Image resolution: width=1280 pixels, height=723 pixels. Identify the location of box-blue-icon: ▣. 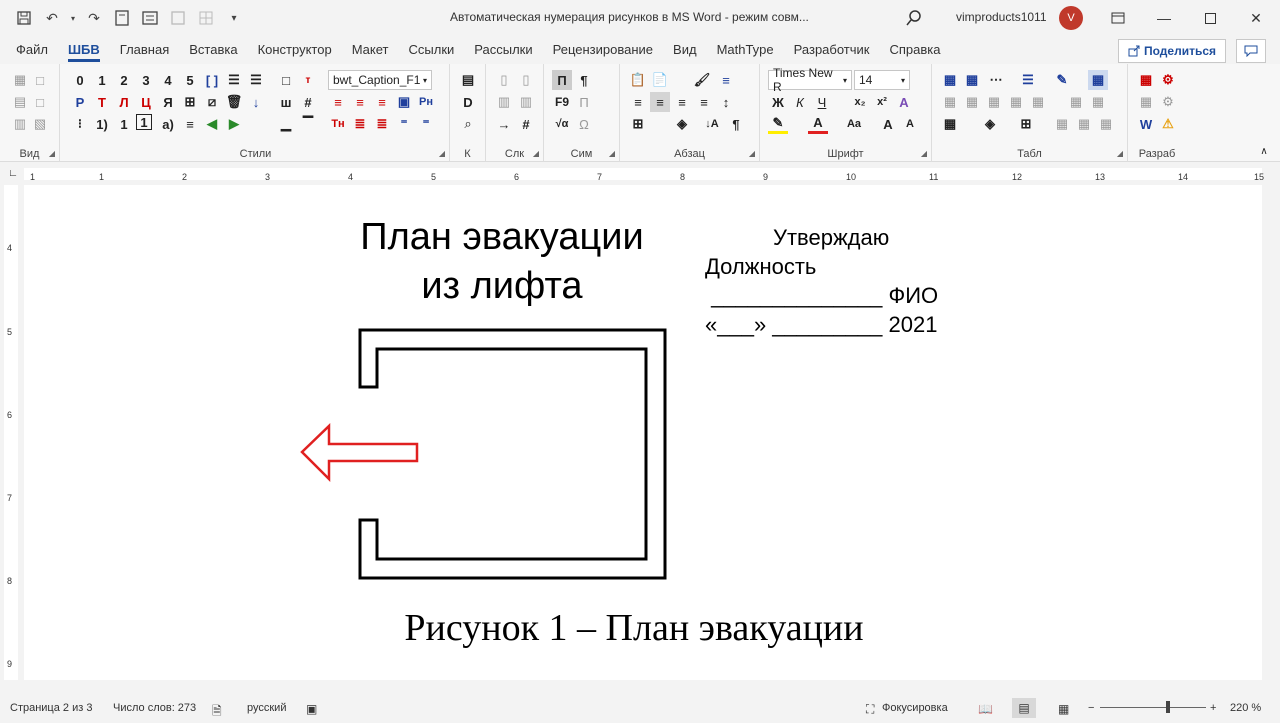
(404, 102).